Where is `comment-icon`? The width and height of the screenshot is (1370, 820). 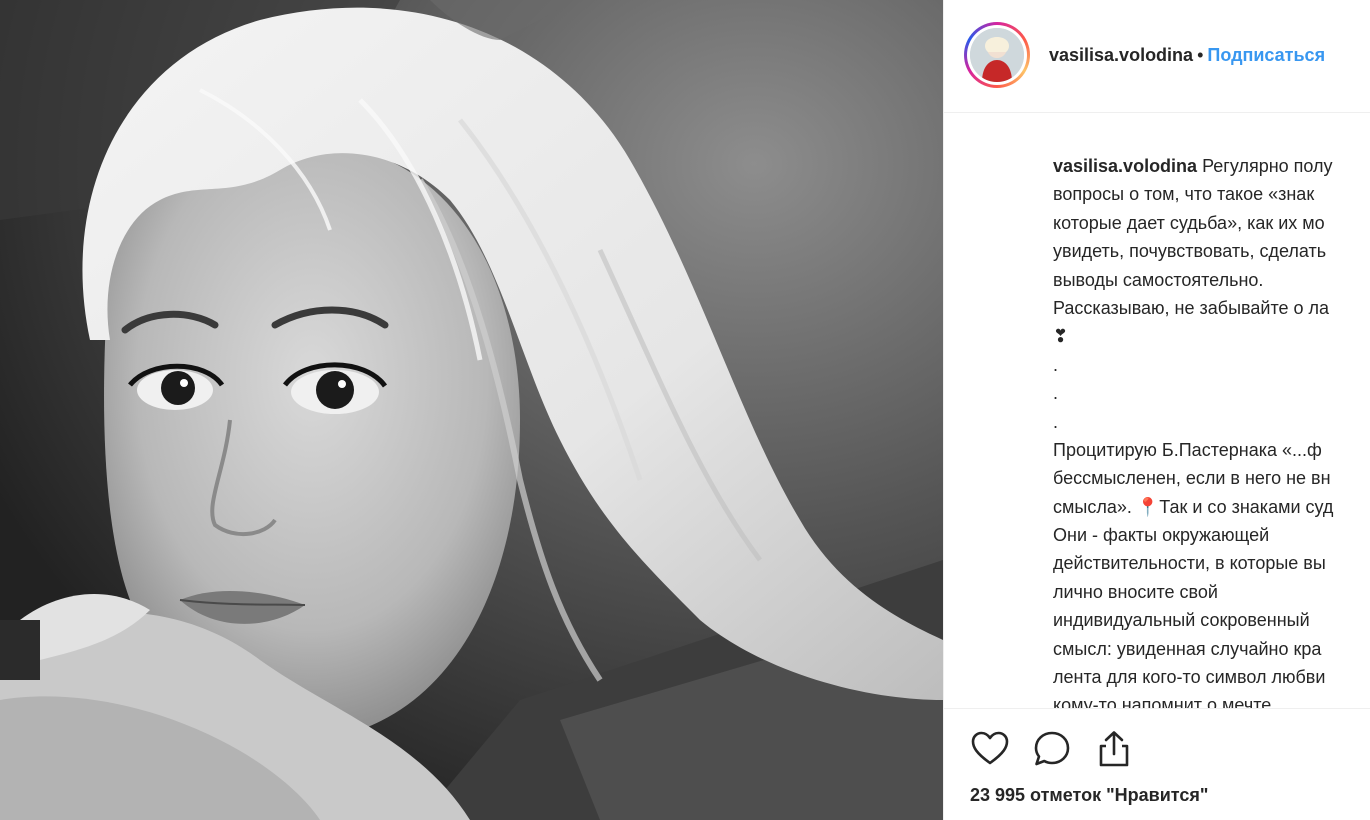 comment-icon is located at coordinates (1052, 749).